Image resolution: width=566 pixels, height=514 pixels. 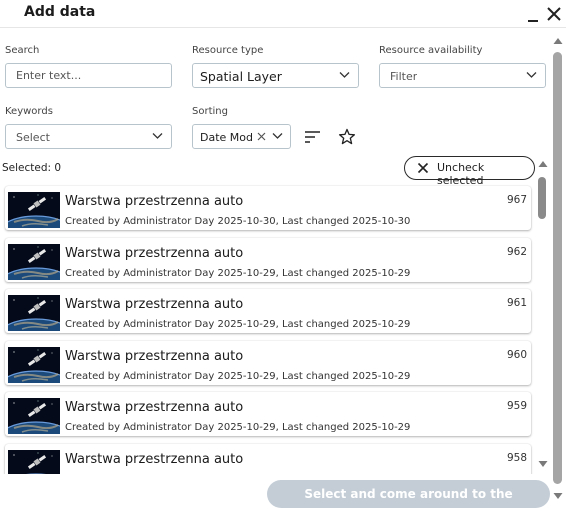 What do you see at coordinates (347, 136) in the screenshot?
I see `star-outline-icon` at bounding box center [347, 136].